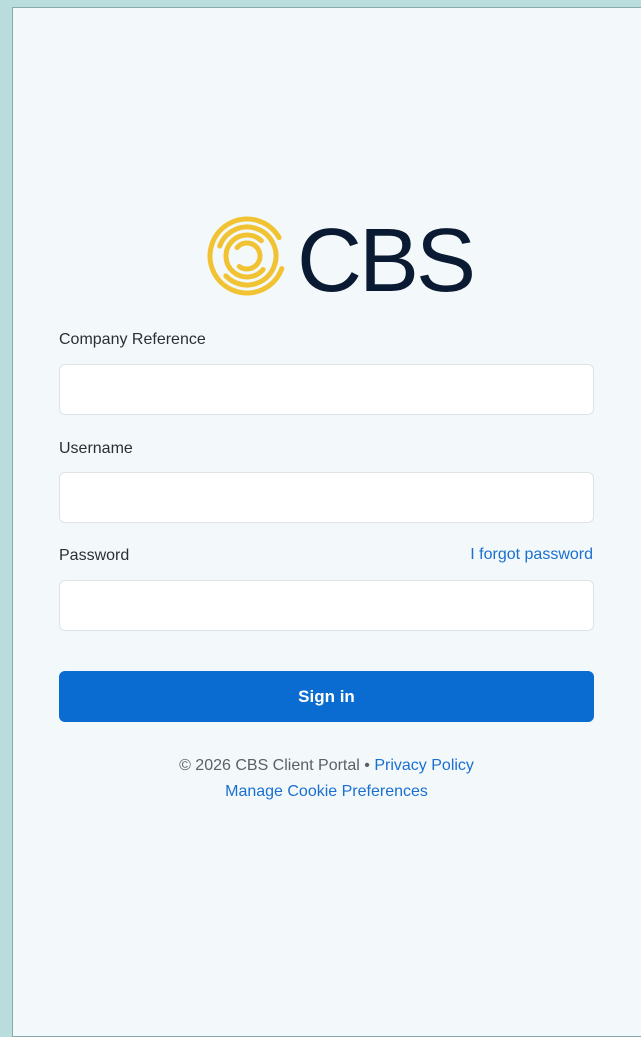 This screenshot has height=1037, width=641. I want to click on password-label: Password, so click(94, 555).